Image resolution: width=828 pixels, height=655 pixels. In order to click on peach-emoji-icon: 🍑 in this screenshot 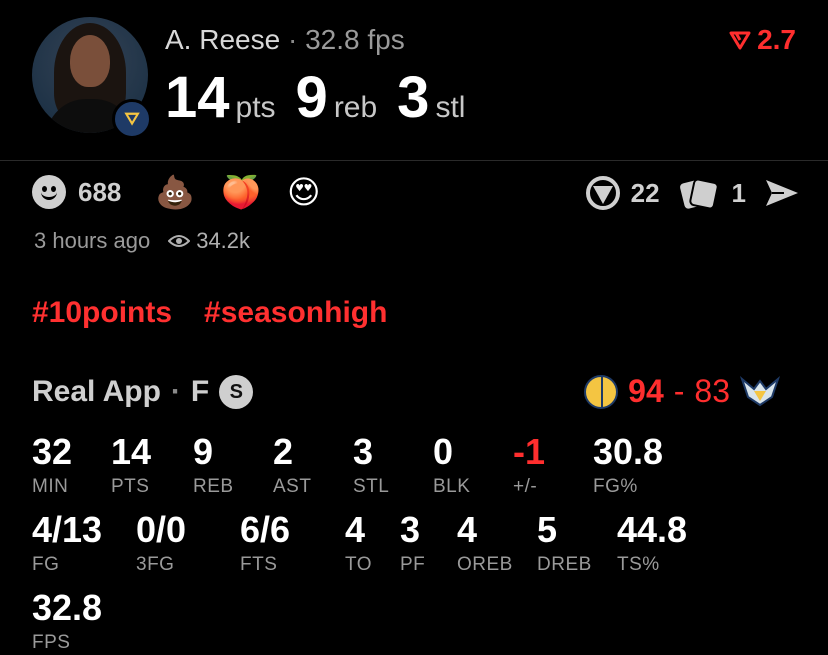, I will do `click(241, 192)`.